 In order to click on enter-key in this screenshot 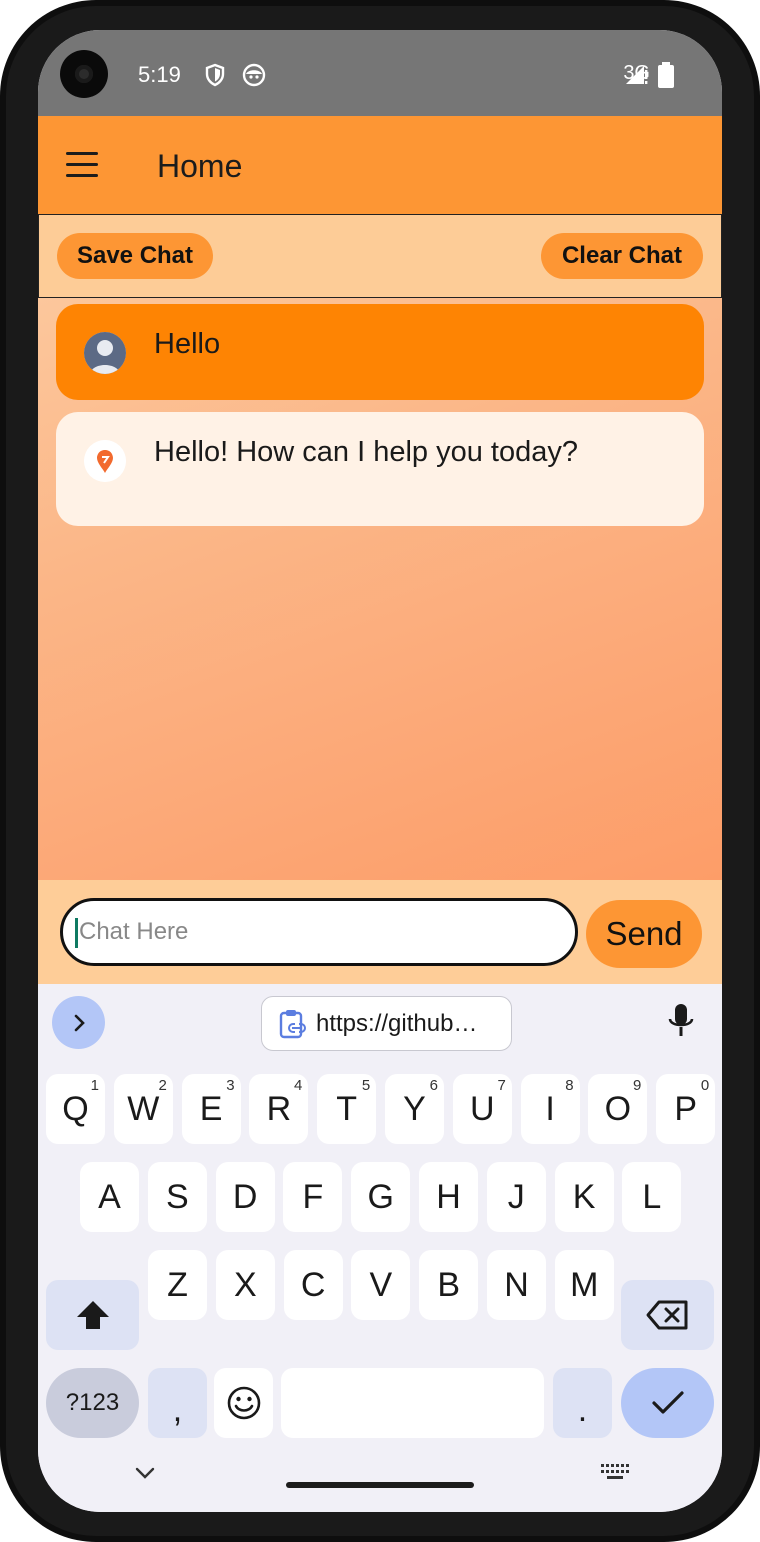, I will do `click(667, 1403)`.